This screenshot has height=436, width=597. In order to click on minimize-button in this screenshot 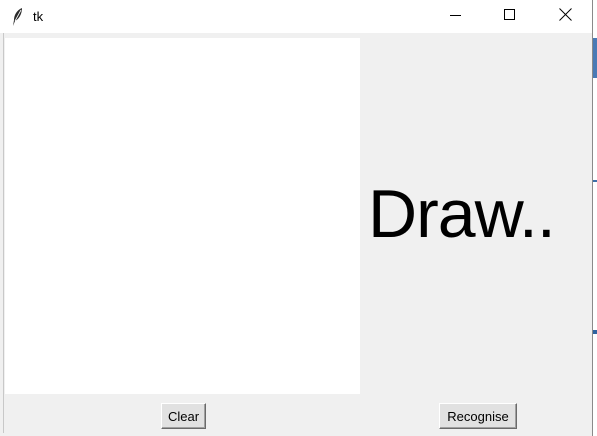, I will do `click(456, 16)`.